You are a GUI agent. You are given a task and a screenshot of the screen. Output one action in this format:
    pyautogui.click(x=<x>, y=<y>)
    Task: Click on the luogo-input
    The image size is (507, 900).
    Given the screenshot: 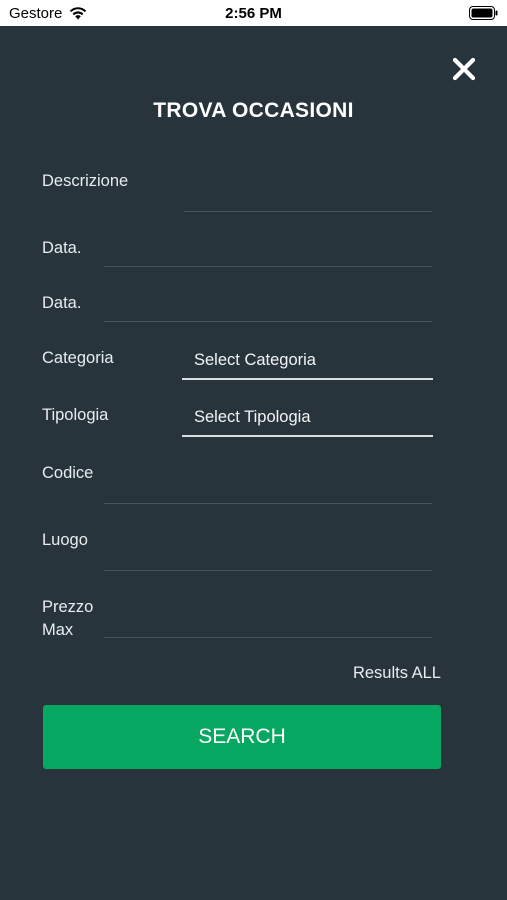 What is the action you would take?
    pyautogui.click(x=268, y=555)
    